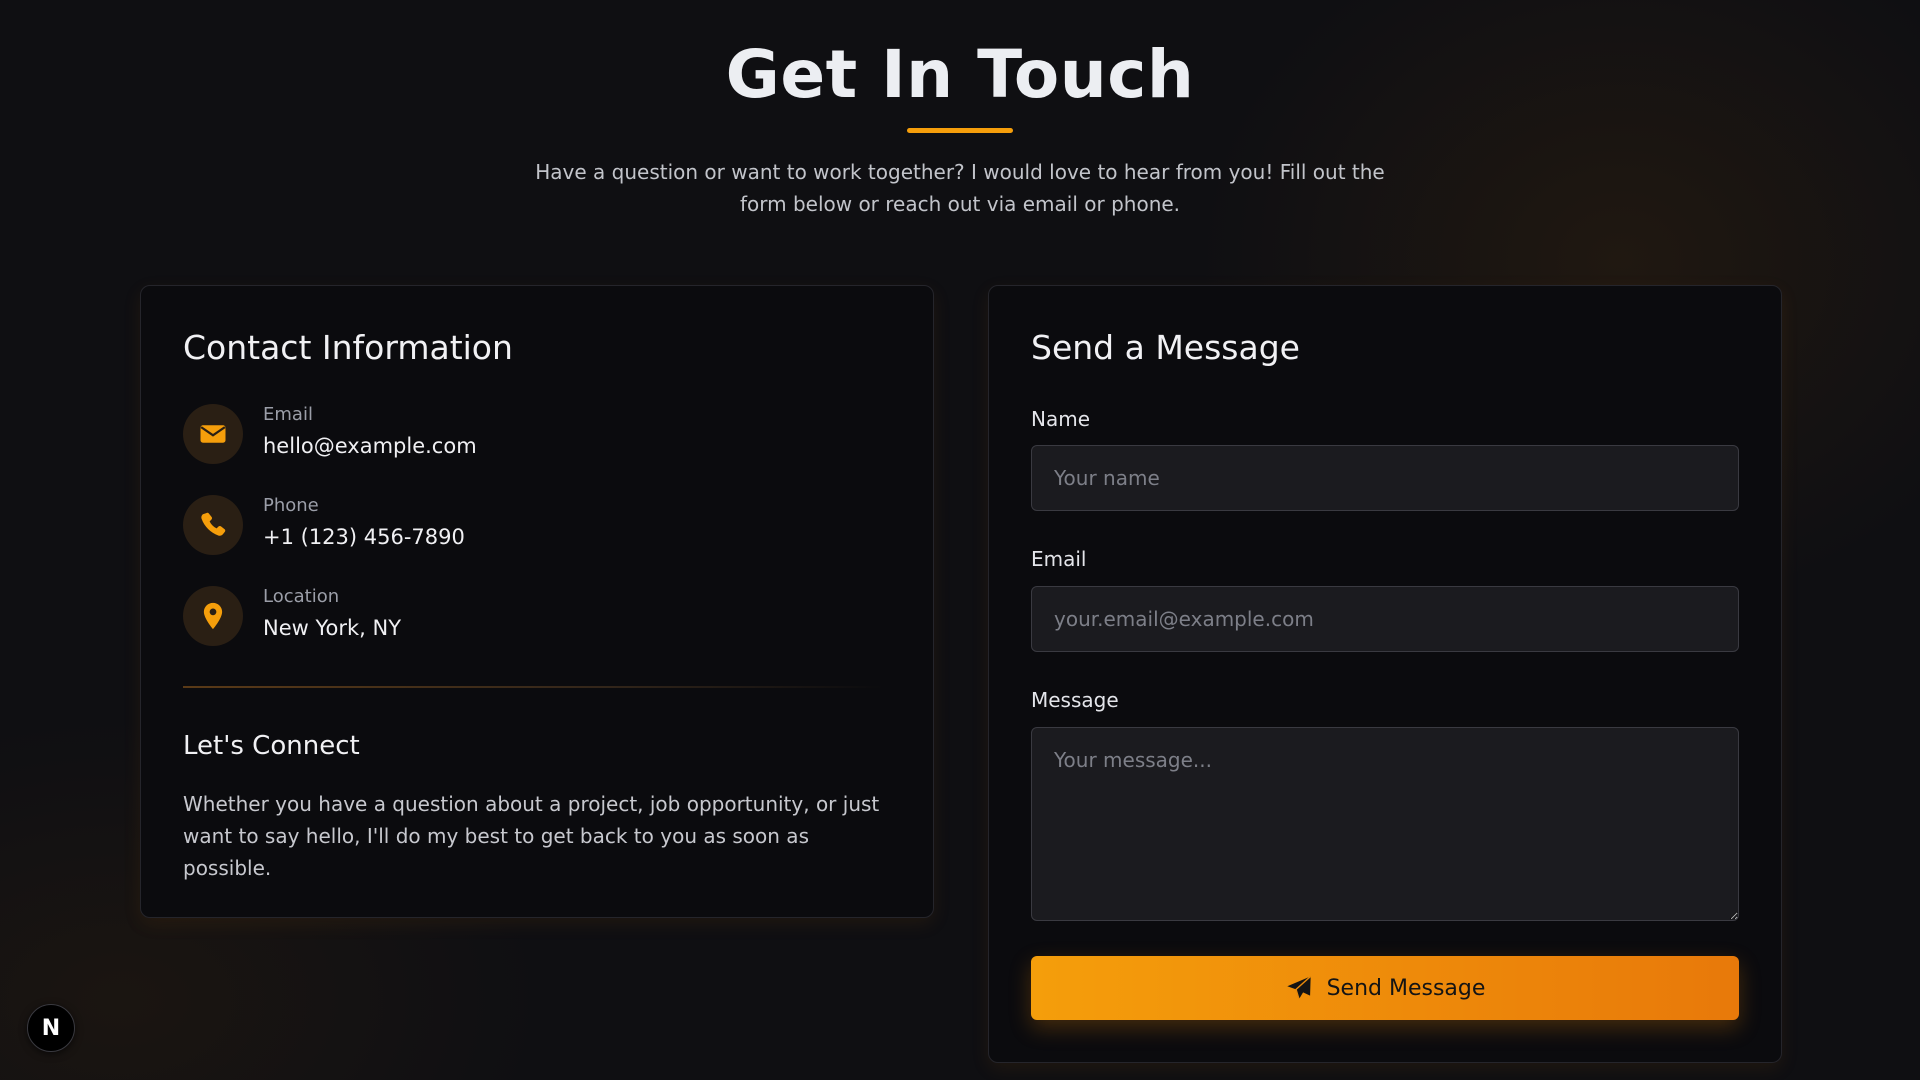  Describe the element at coordinates (1165, 347) in the screenshot. I see `message-form-title: Send a Message` at that location.